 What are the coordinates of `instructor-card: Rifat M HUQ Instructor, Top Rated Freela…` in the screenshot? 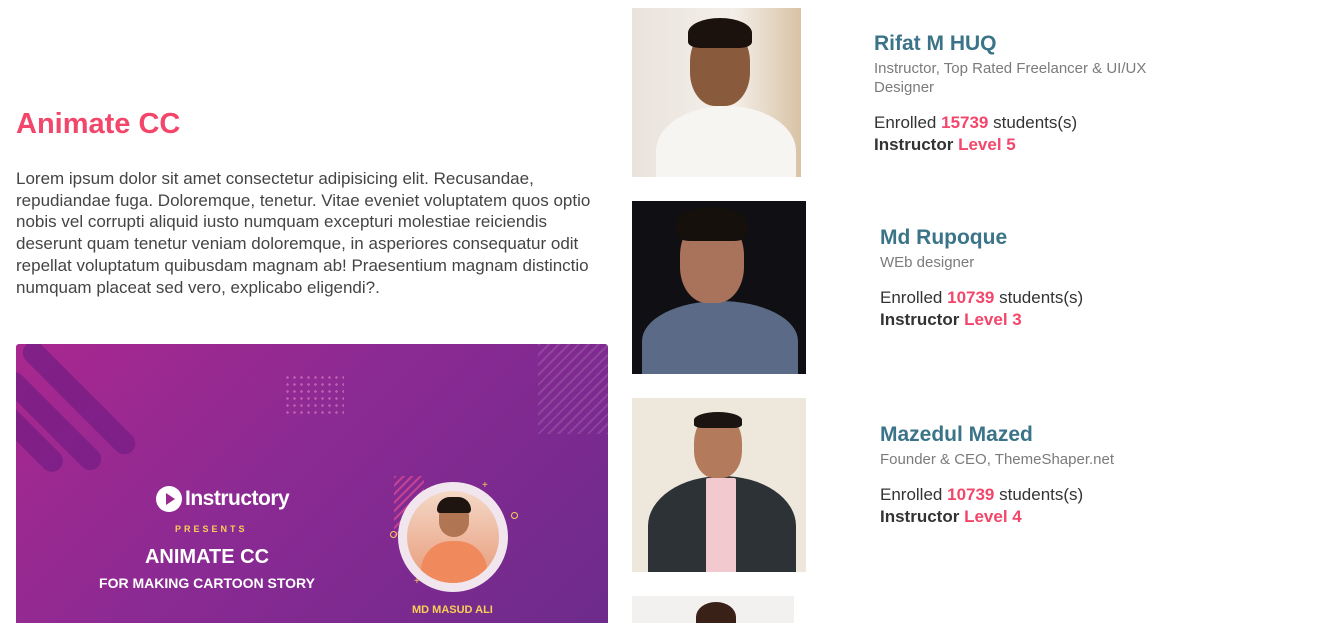 It's located at (1039, 93).